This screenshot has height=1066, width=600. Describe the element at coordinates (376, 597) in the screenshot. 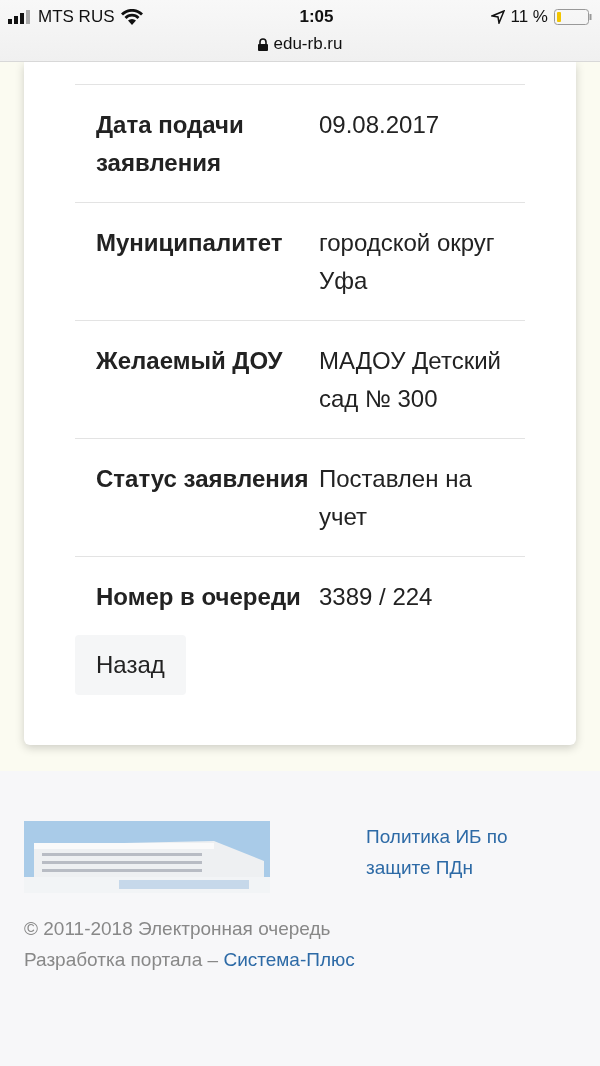

I see `field-value: 3389 / 224` at that location.